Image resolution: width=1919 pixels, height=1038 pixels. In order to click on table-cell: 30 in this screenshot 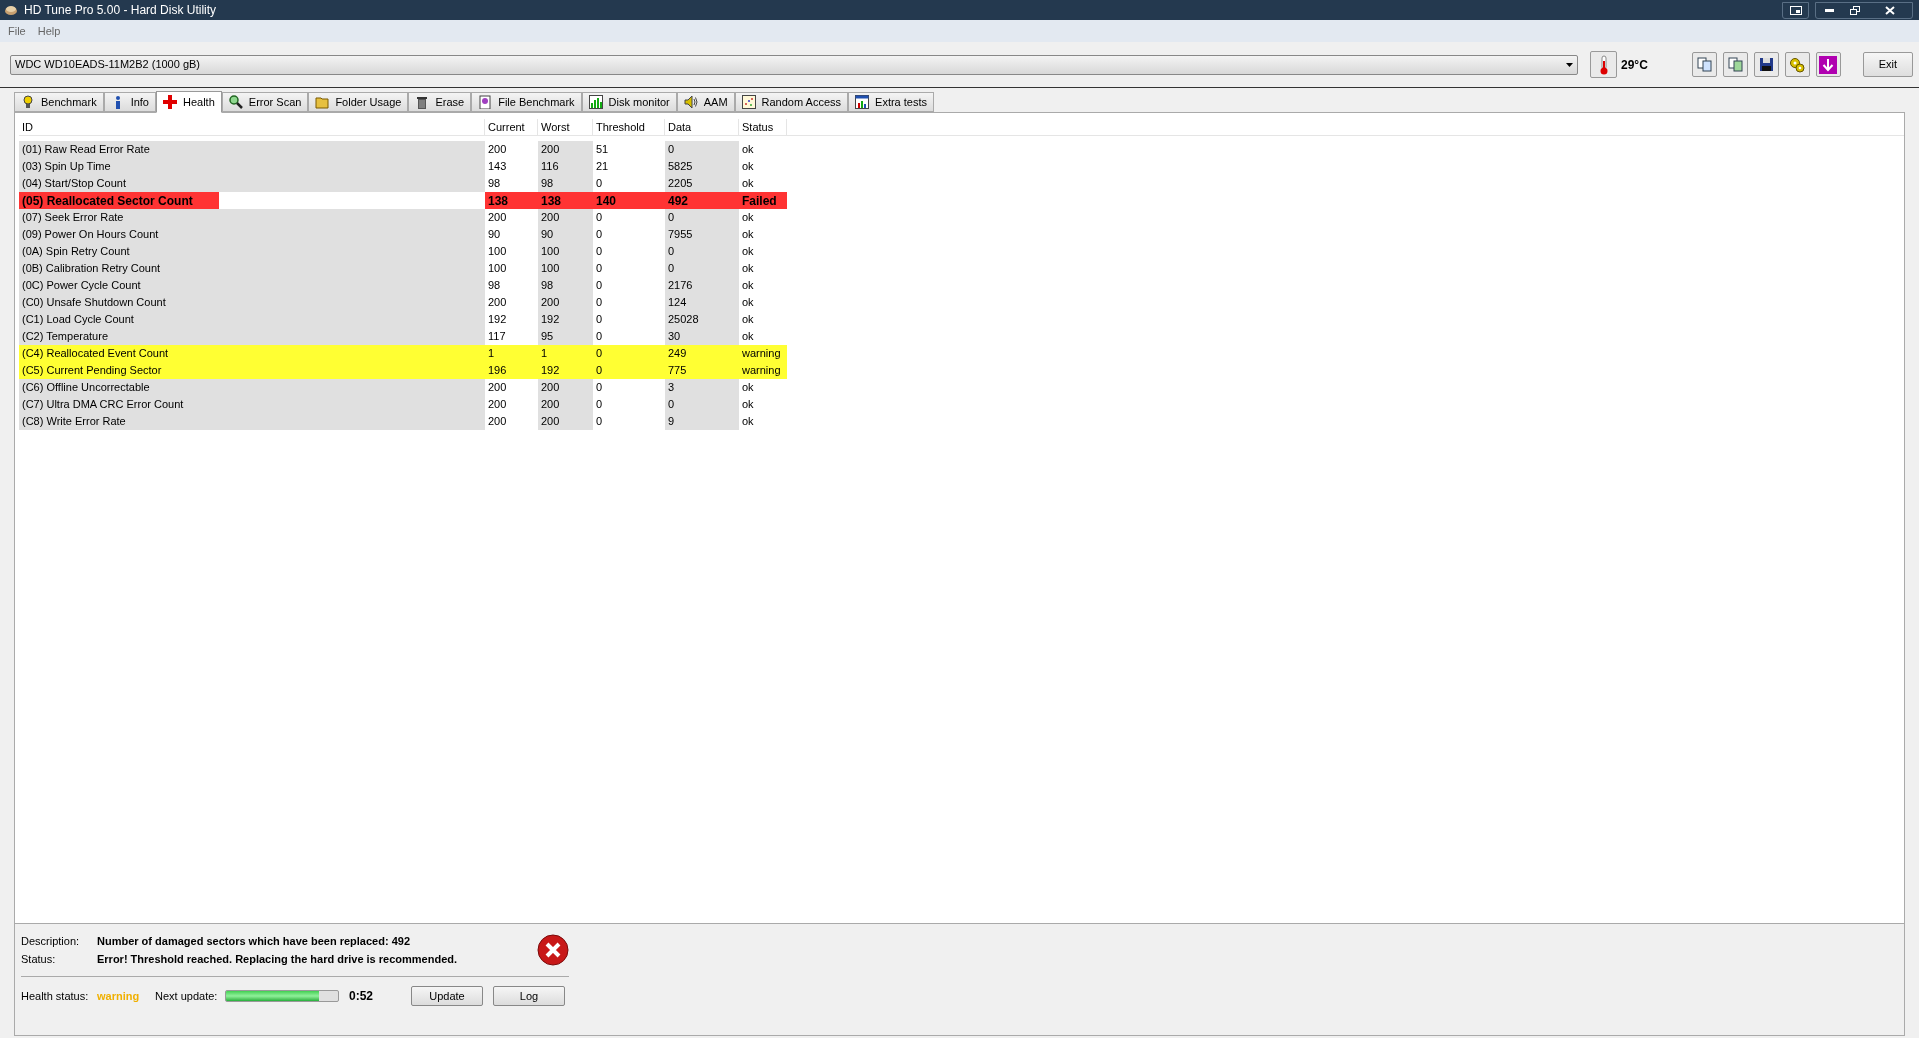, I will do `click(702, 336)`.